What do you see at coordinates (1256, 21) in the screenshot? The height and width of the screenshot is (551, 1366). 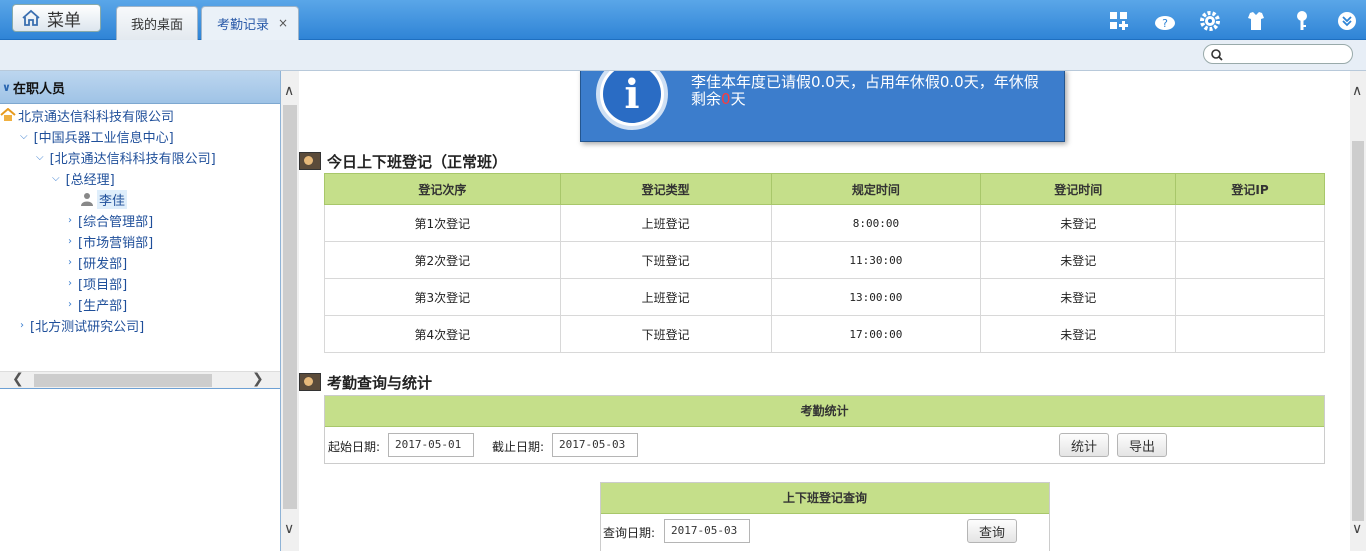 I see `shirt-icon` at bounding box center [1256, 21].